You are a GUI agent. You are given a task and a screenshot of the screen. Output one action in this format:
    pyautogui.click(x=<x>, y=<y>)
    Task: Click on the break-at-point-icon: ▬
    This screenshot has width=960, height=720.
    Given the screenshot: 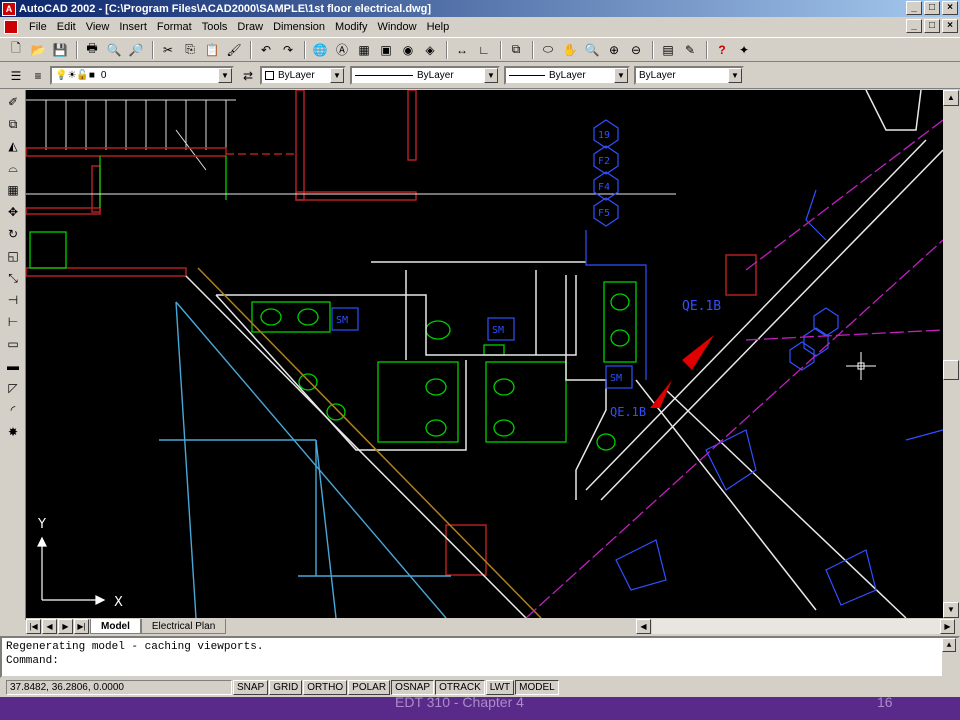 What is the action you would take?
    pyautogui.click(x=13, y=366)
    